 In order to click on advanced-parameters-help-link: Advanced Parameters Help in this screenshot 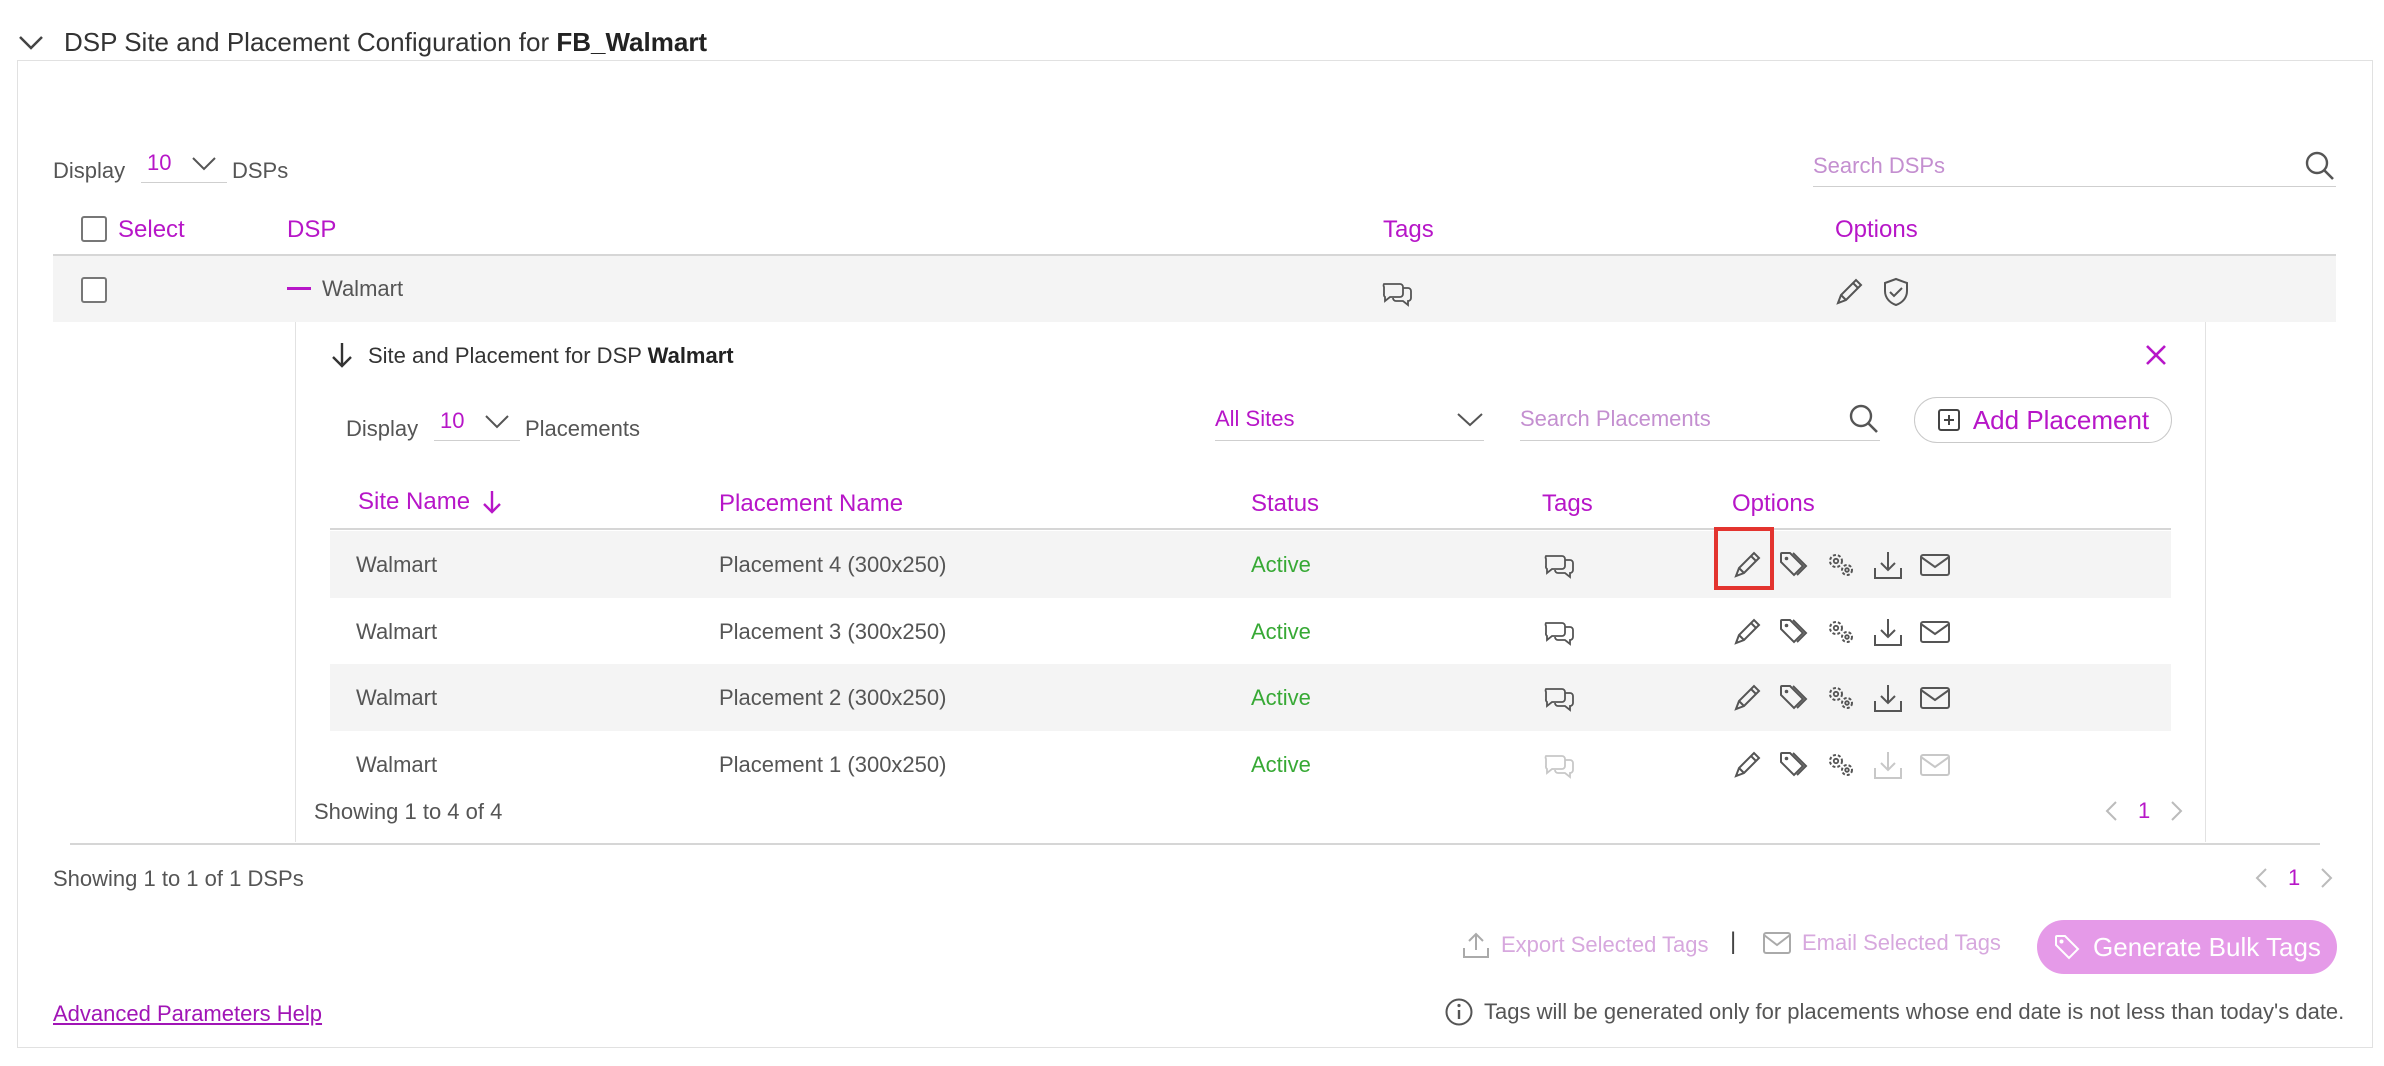, I will do `click(187, 1014)`.